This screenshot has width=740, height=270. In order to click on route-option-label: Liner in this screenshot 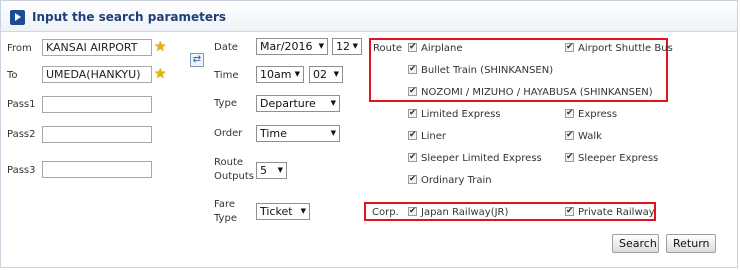, I will do `click(433, 136)`.